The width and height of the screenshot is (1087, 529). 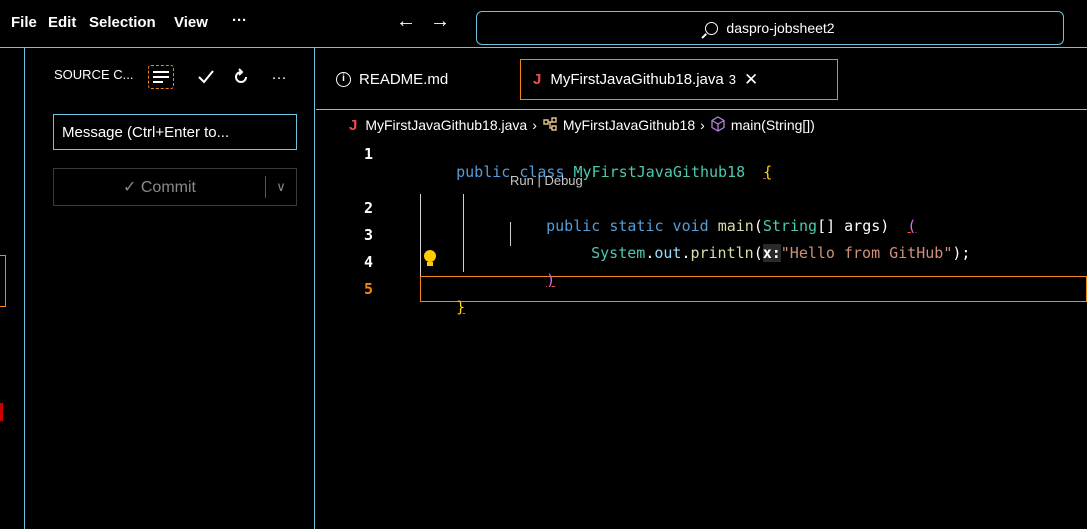 I want to click on code-brace: }, so click(x=461, y=307).